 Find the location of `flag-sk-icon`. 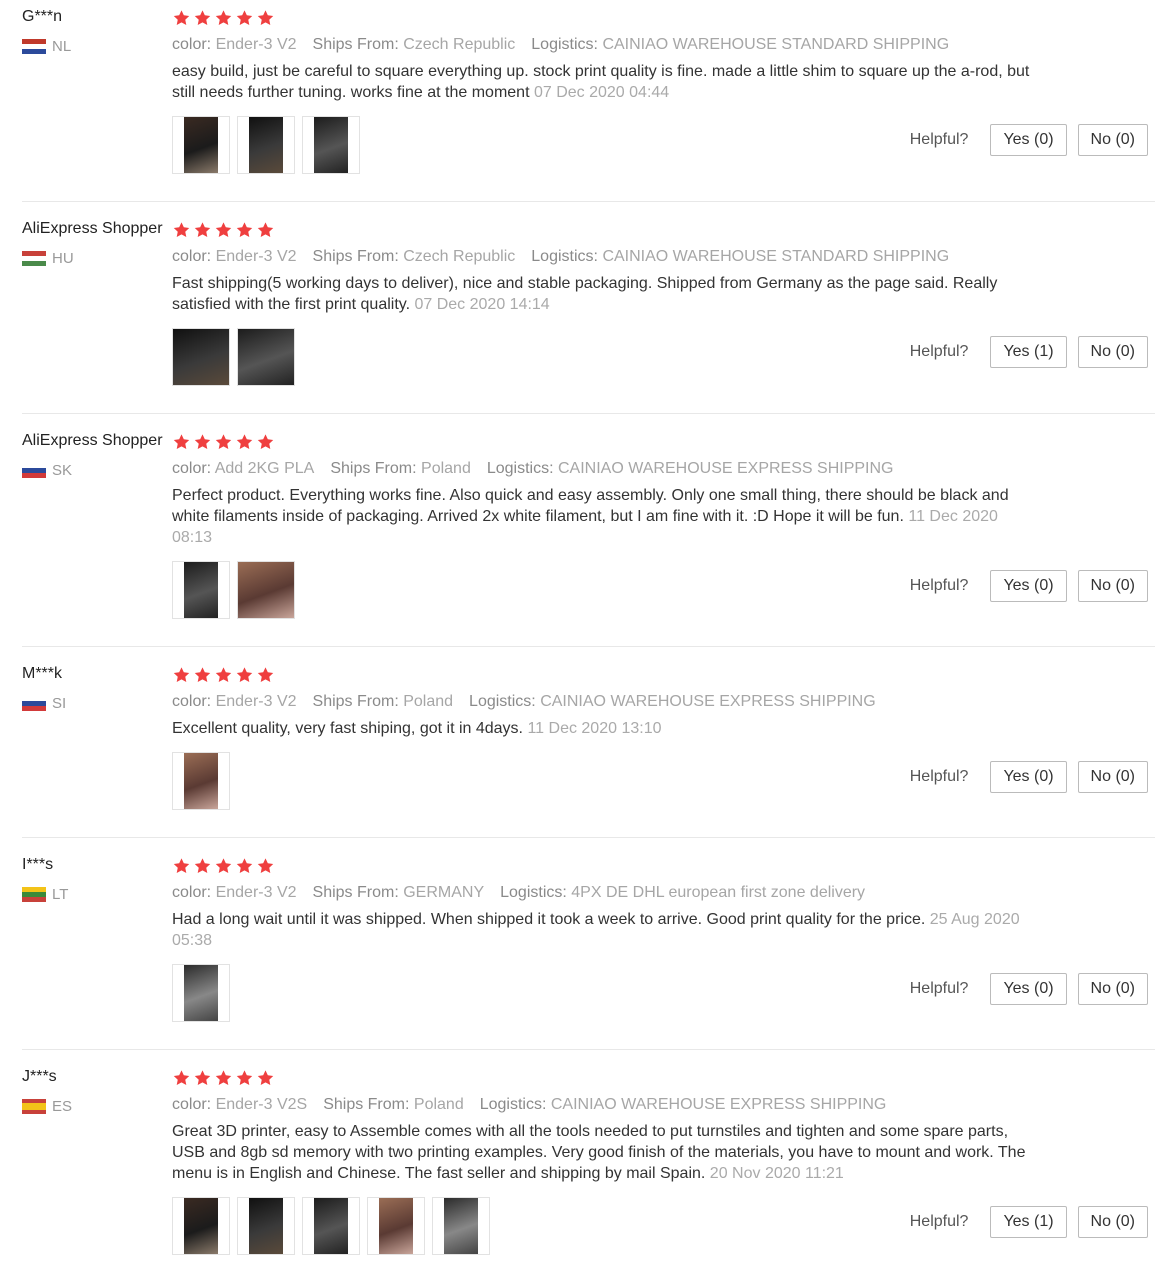

flag-sk-icon is located at coordinates (34, 470).